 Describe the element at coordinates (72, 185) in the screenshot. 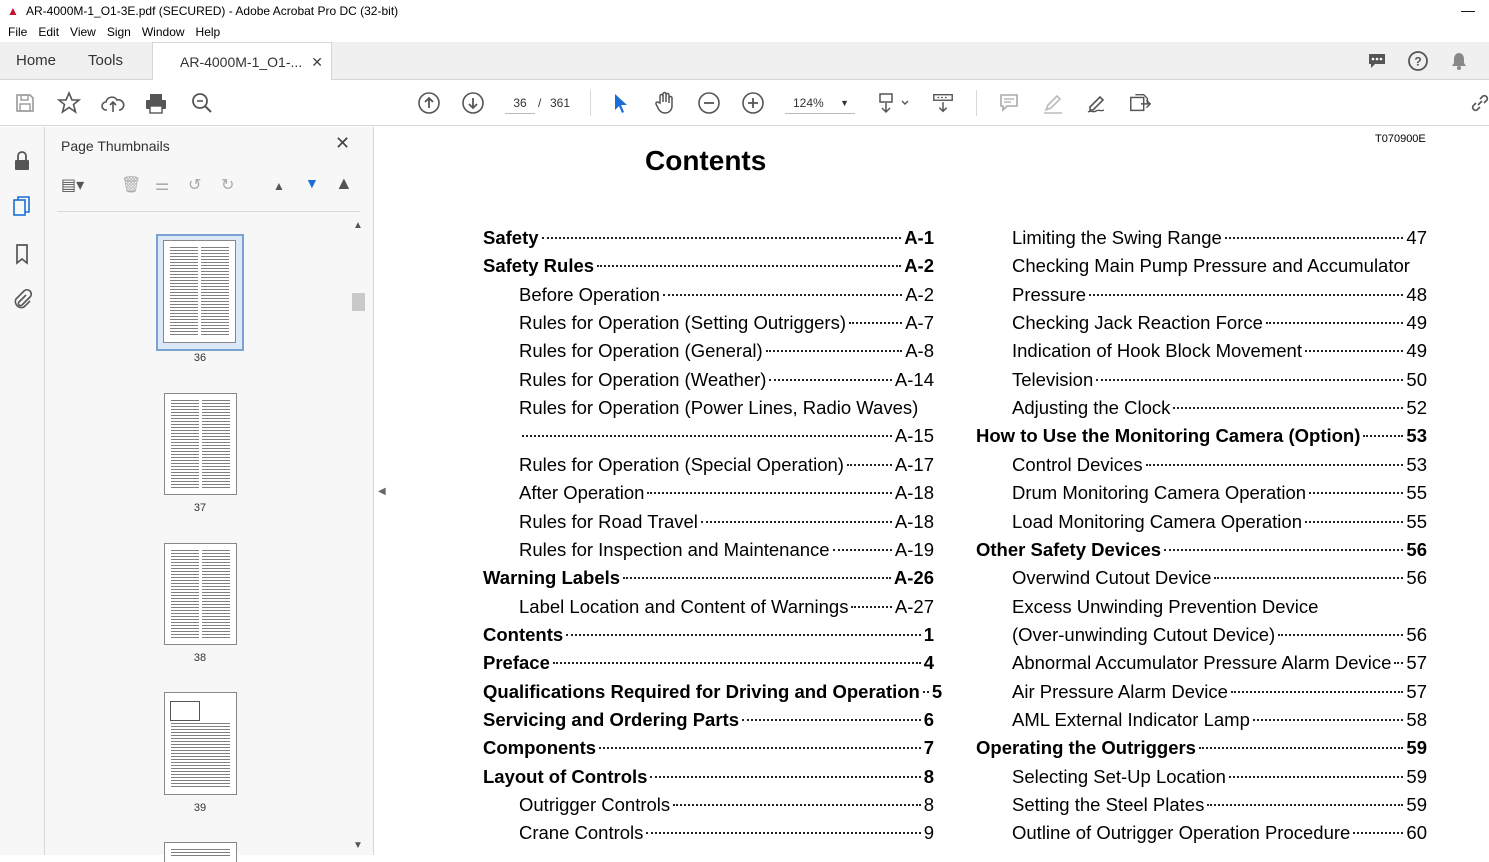

I see `options-menu-icon: ▤▾` at that location.